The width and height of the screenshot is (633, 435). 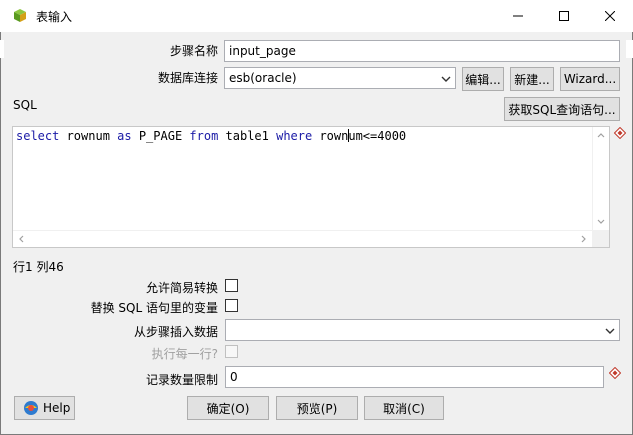 I want to click on replace-vars-checkbox, so click(x=231, y=305).